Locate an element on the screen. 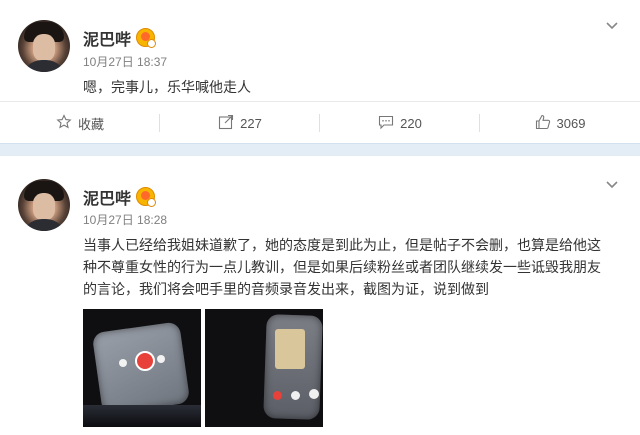 This screenshot has width=640, height=435. favorite-button: 收藏 is located at coordinates (80, 123).